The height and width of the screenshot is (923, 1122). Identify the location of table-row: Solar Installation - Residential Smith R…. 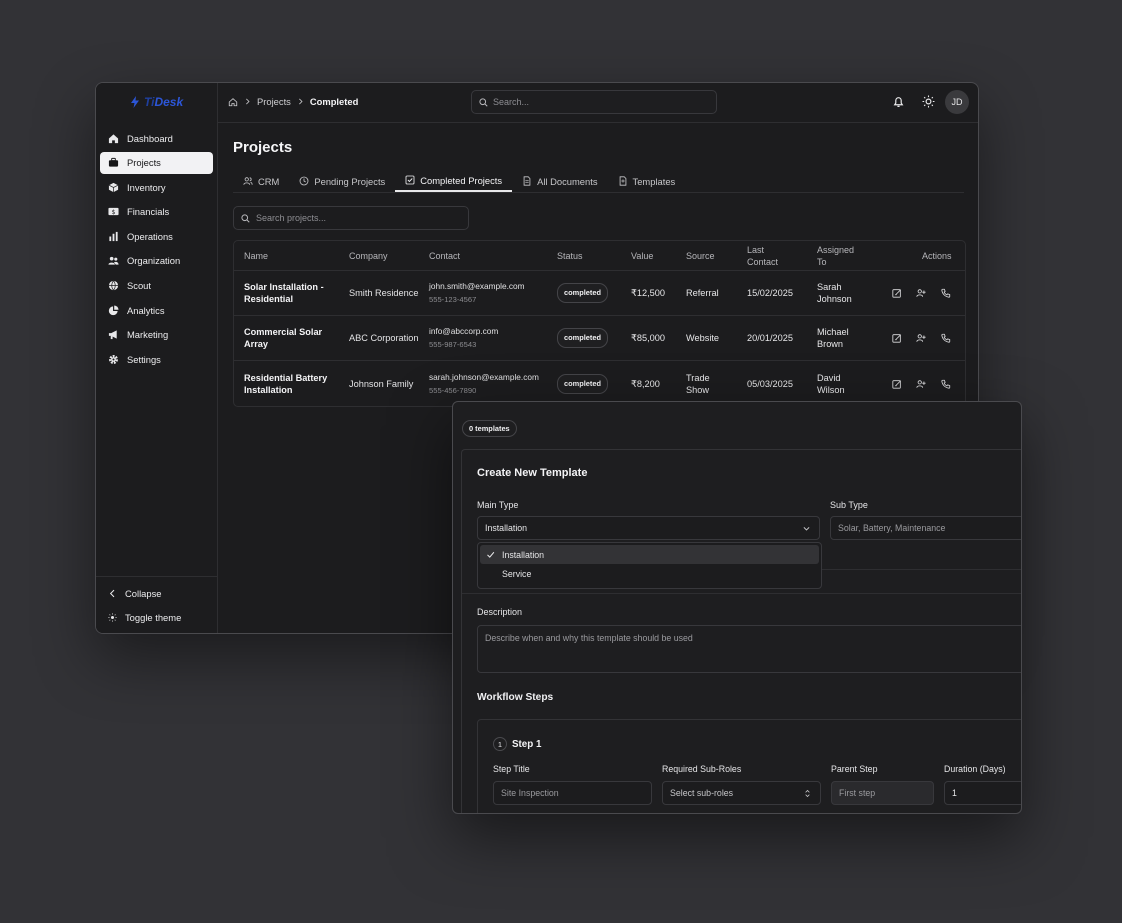
(599, 293).